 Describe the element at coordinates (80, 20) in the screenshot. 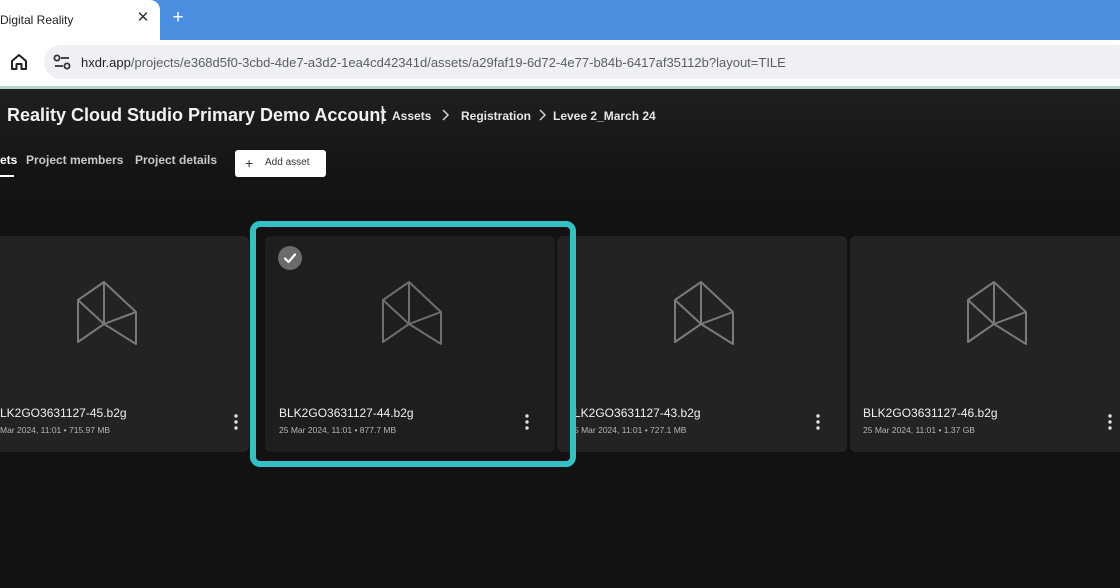

I see `browser-tab: Digital Reality ✕` at that location.